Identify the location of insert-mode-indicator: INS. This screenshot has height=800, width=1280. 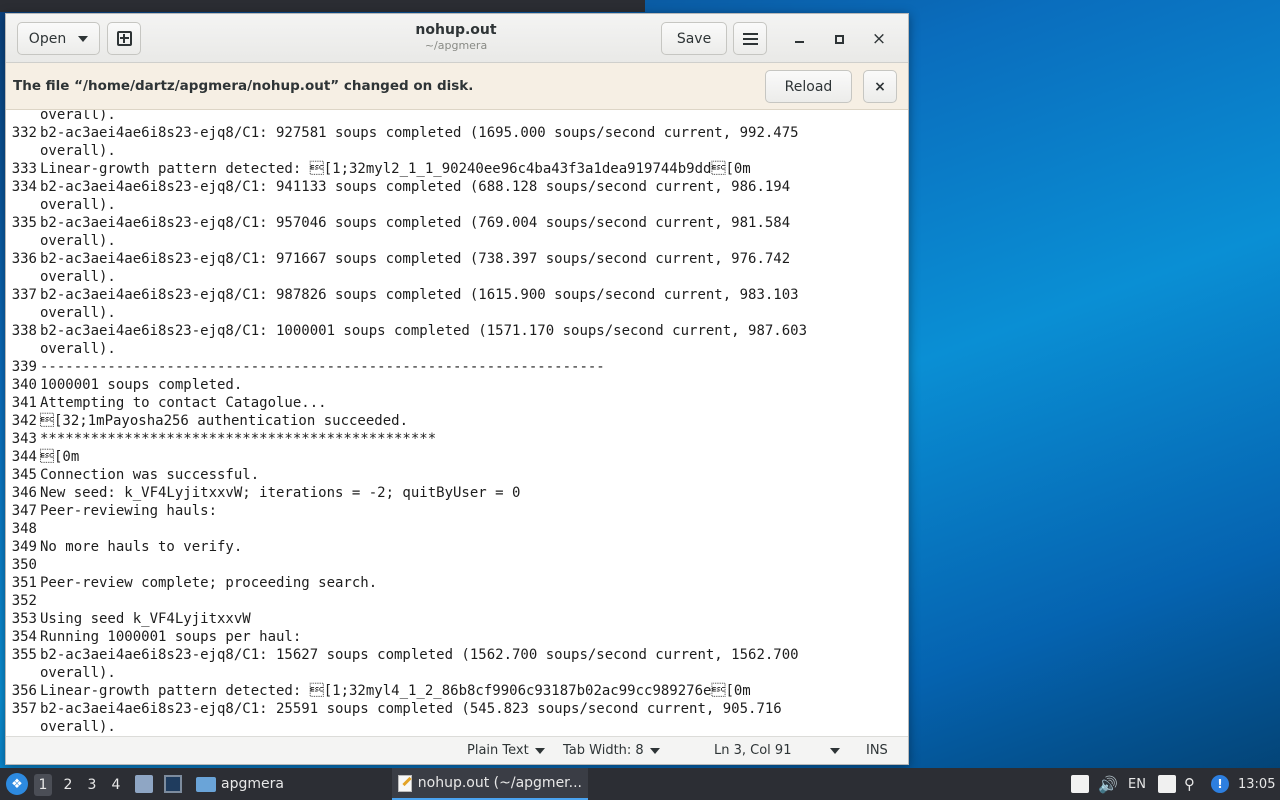
(877, 750).